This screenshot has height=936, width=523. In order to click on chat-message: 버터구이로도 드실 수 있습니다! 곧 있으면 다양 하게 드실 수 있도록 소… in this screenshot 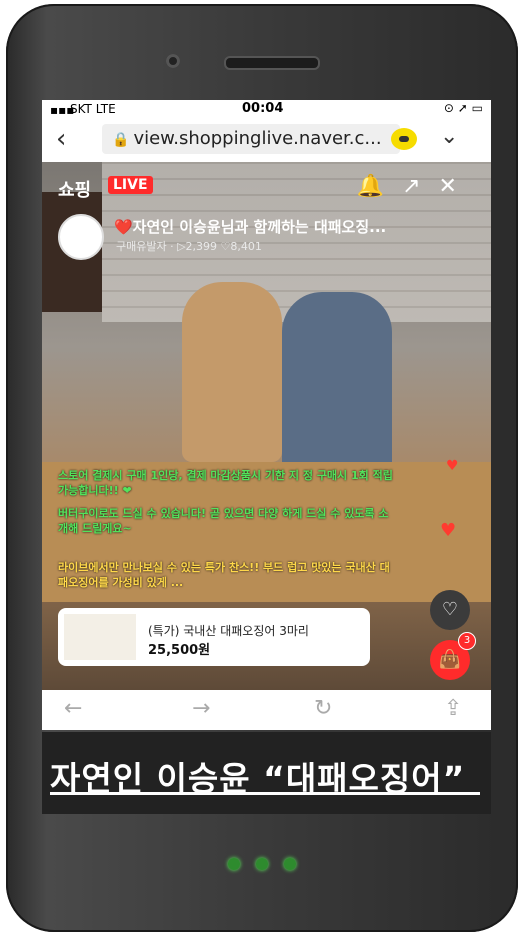, I will do `click(223, 521)`.